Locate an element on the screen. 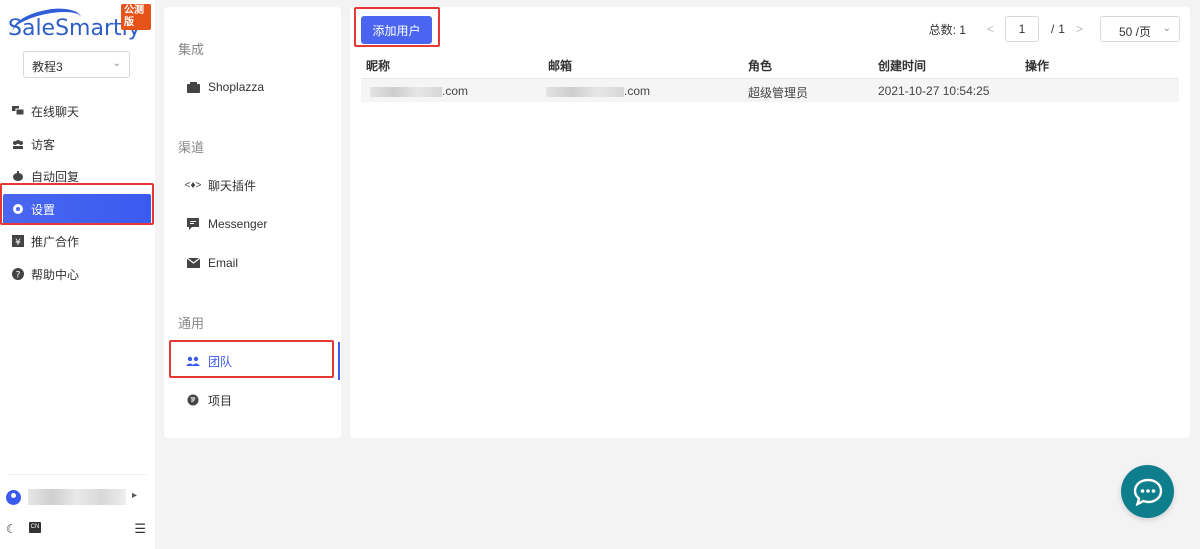 The width and height of the screenshot is (1200, 549). nav-item-chat: 在线聊天 is located at coordinates (77, 111).